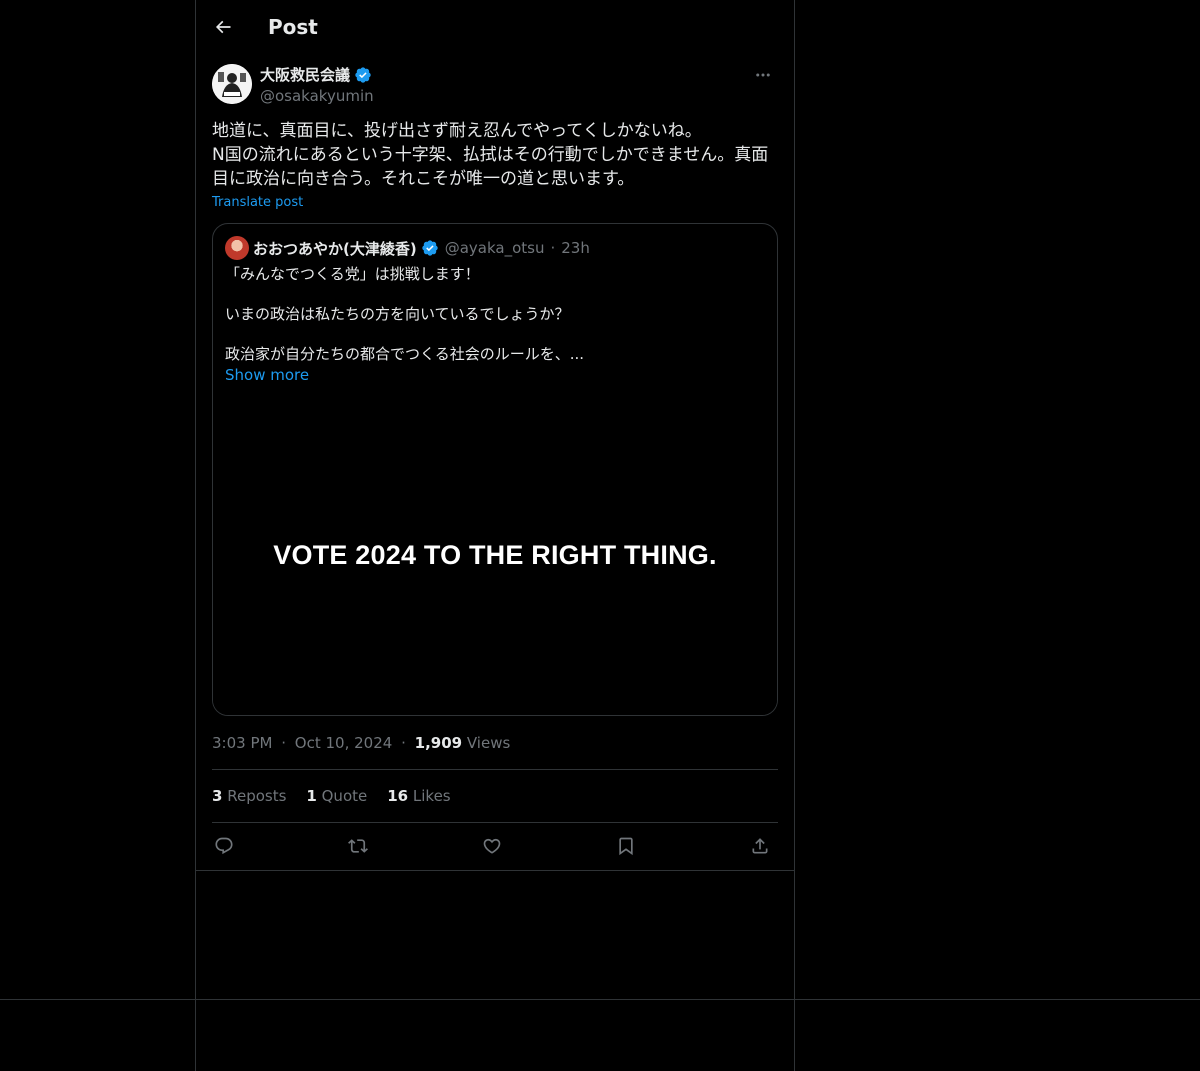 The image size is (1200, 1071). Describe the element at coordinates (494, 248) in the screenshot. I see `quoted-author-handle: @ayaka_otsu` at that location.